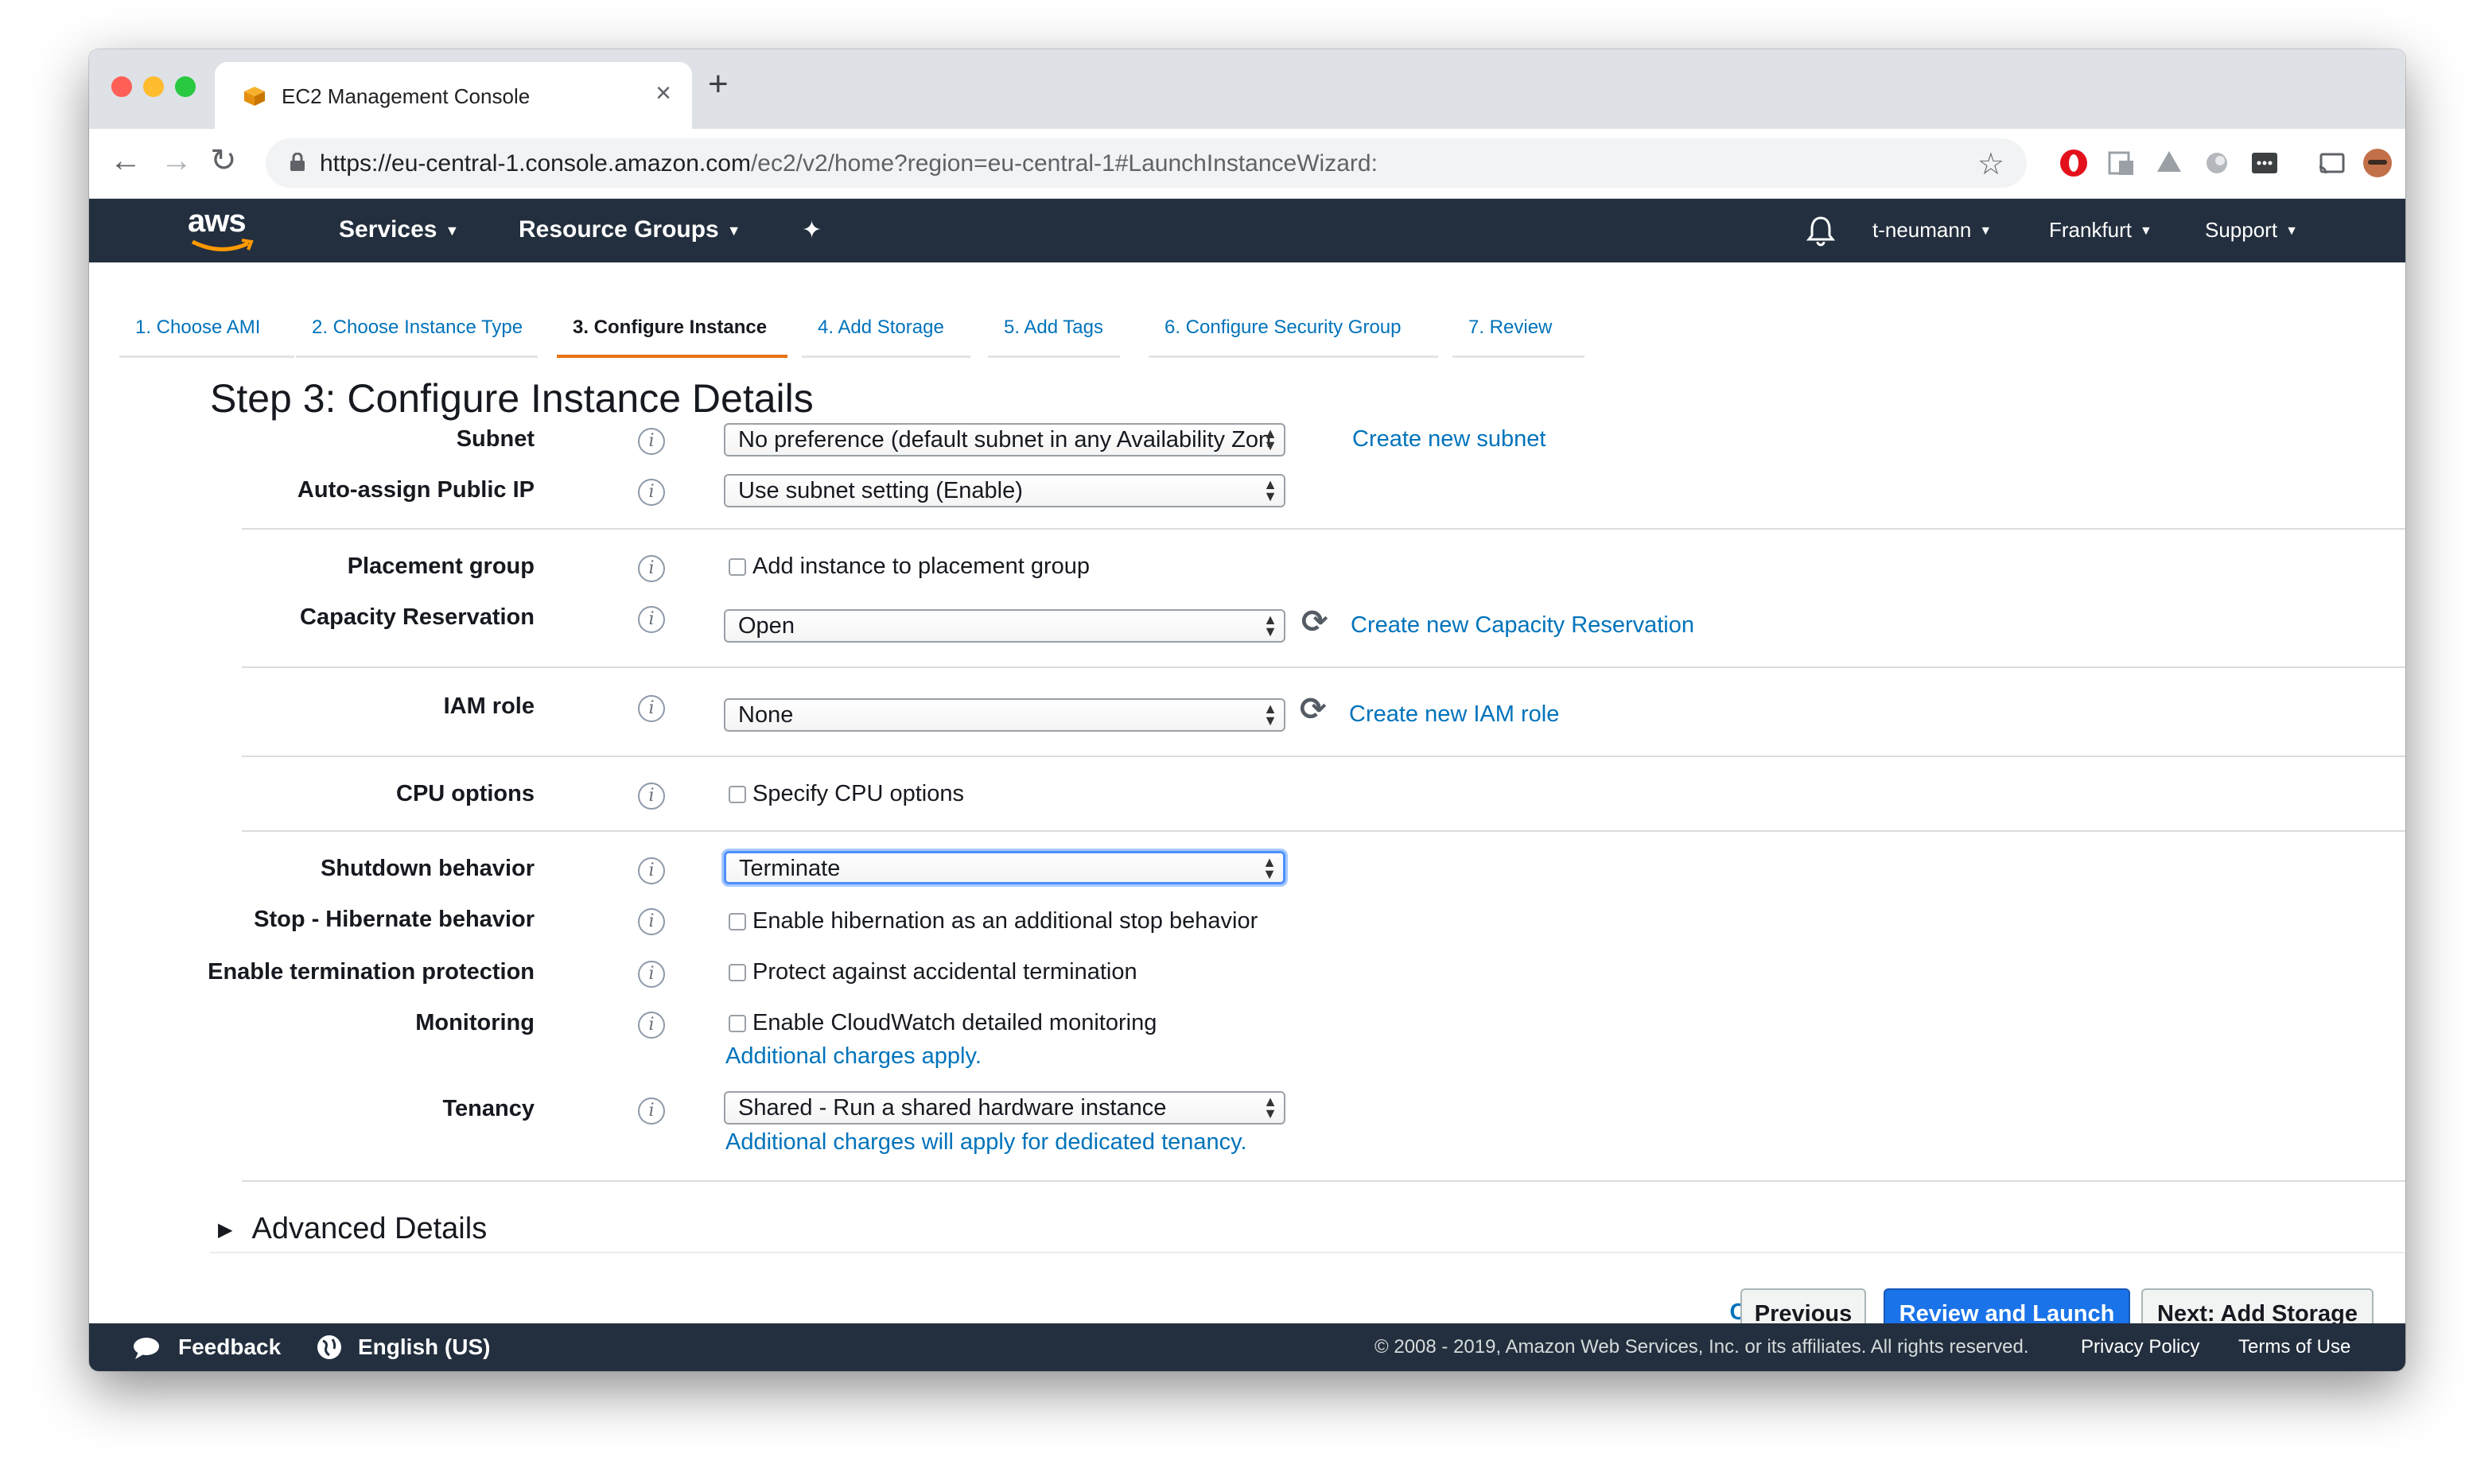 The image size is (2469, 1484). What do you see at coordinates (495, 439) in the screenshot?
I see `subnet-label: Subnet` at bounding box center [495, 439].